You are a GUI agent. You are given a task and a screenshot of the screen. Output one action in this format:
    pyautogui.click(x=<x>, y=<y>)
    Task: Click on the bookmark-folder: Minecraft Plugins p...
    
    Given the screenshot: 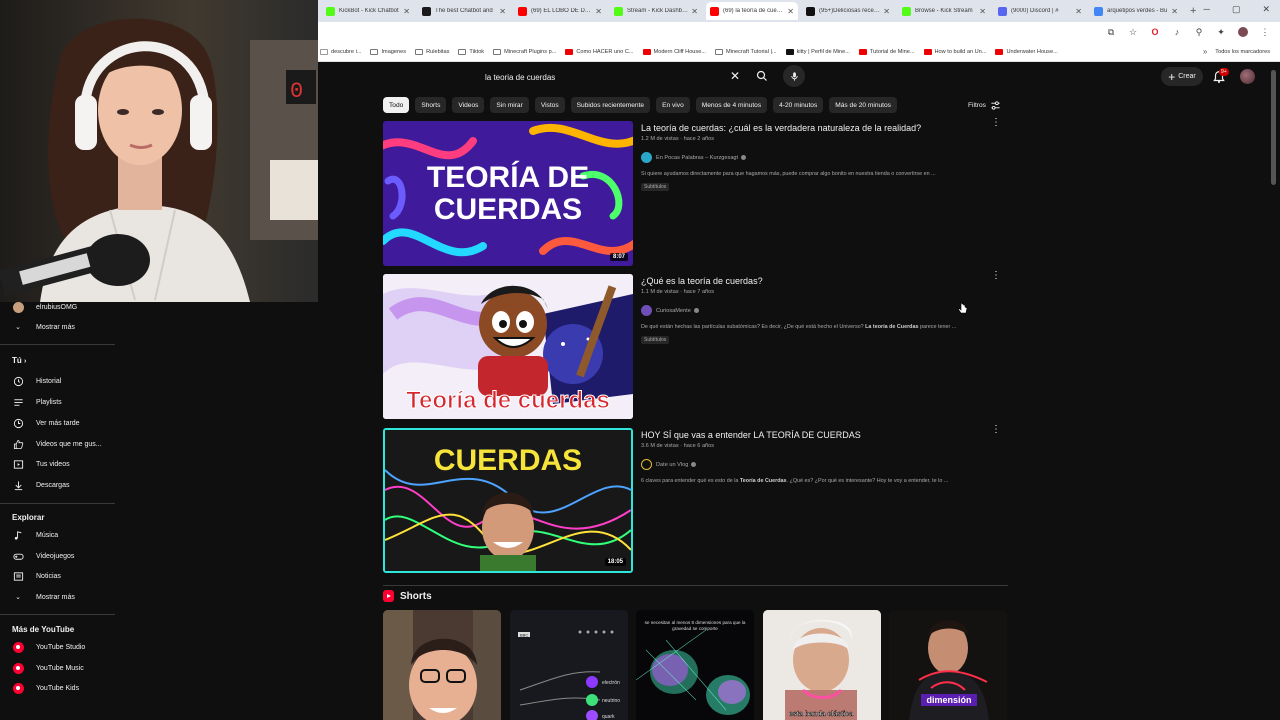 What is the action you would take?
    pyautogui.click(x=524, y=51)
    